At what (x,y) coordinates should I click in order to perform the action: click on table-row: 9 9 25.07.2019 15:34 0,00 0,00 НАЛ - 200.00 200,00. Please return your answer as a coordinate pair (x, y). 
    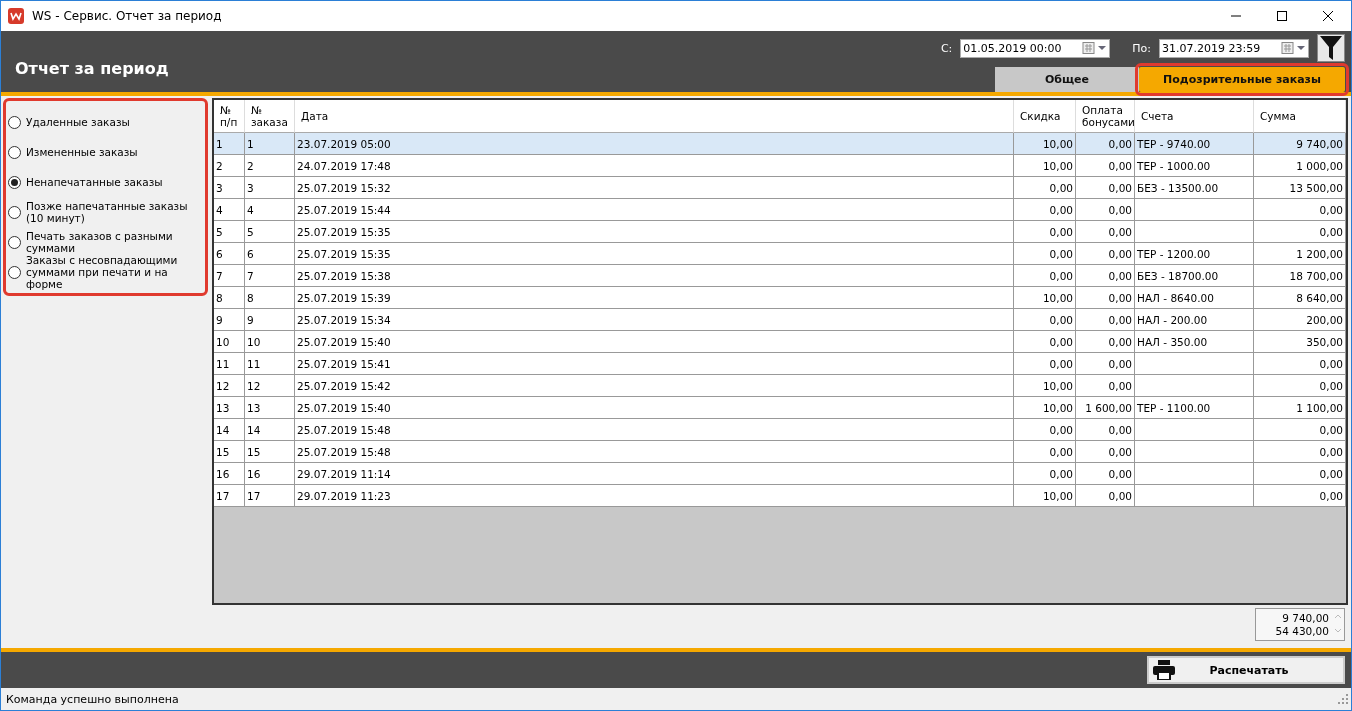
    Looking at the image, I should click on (780, 320).